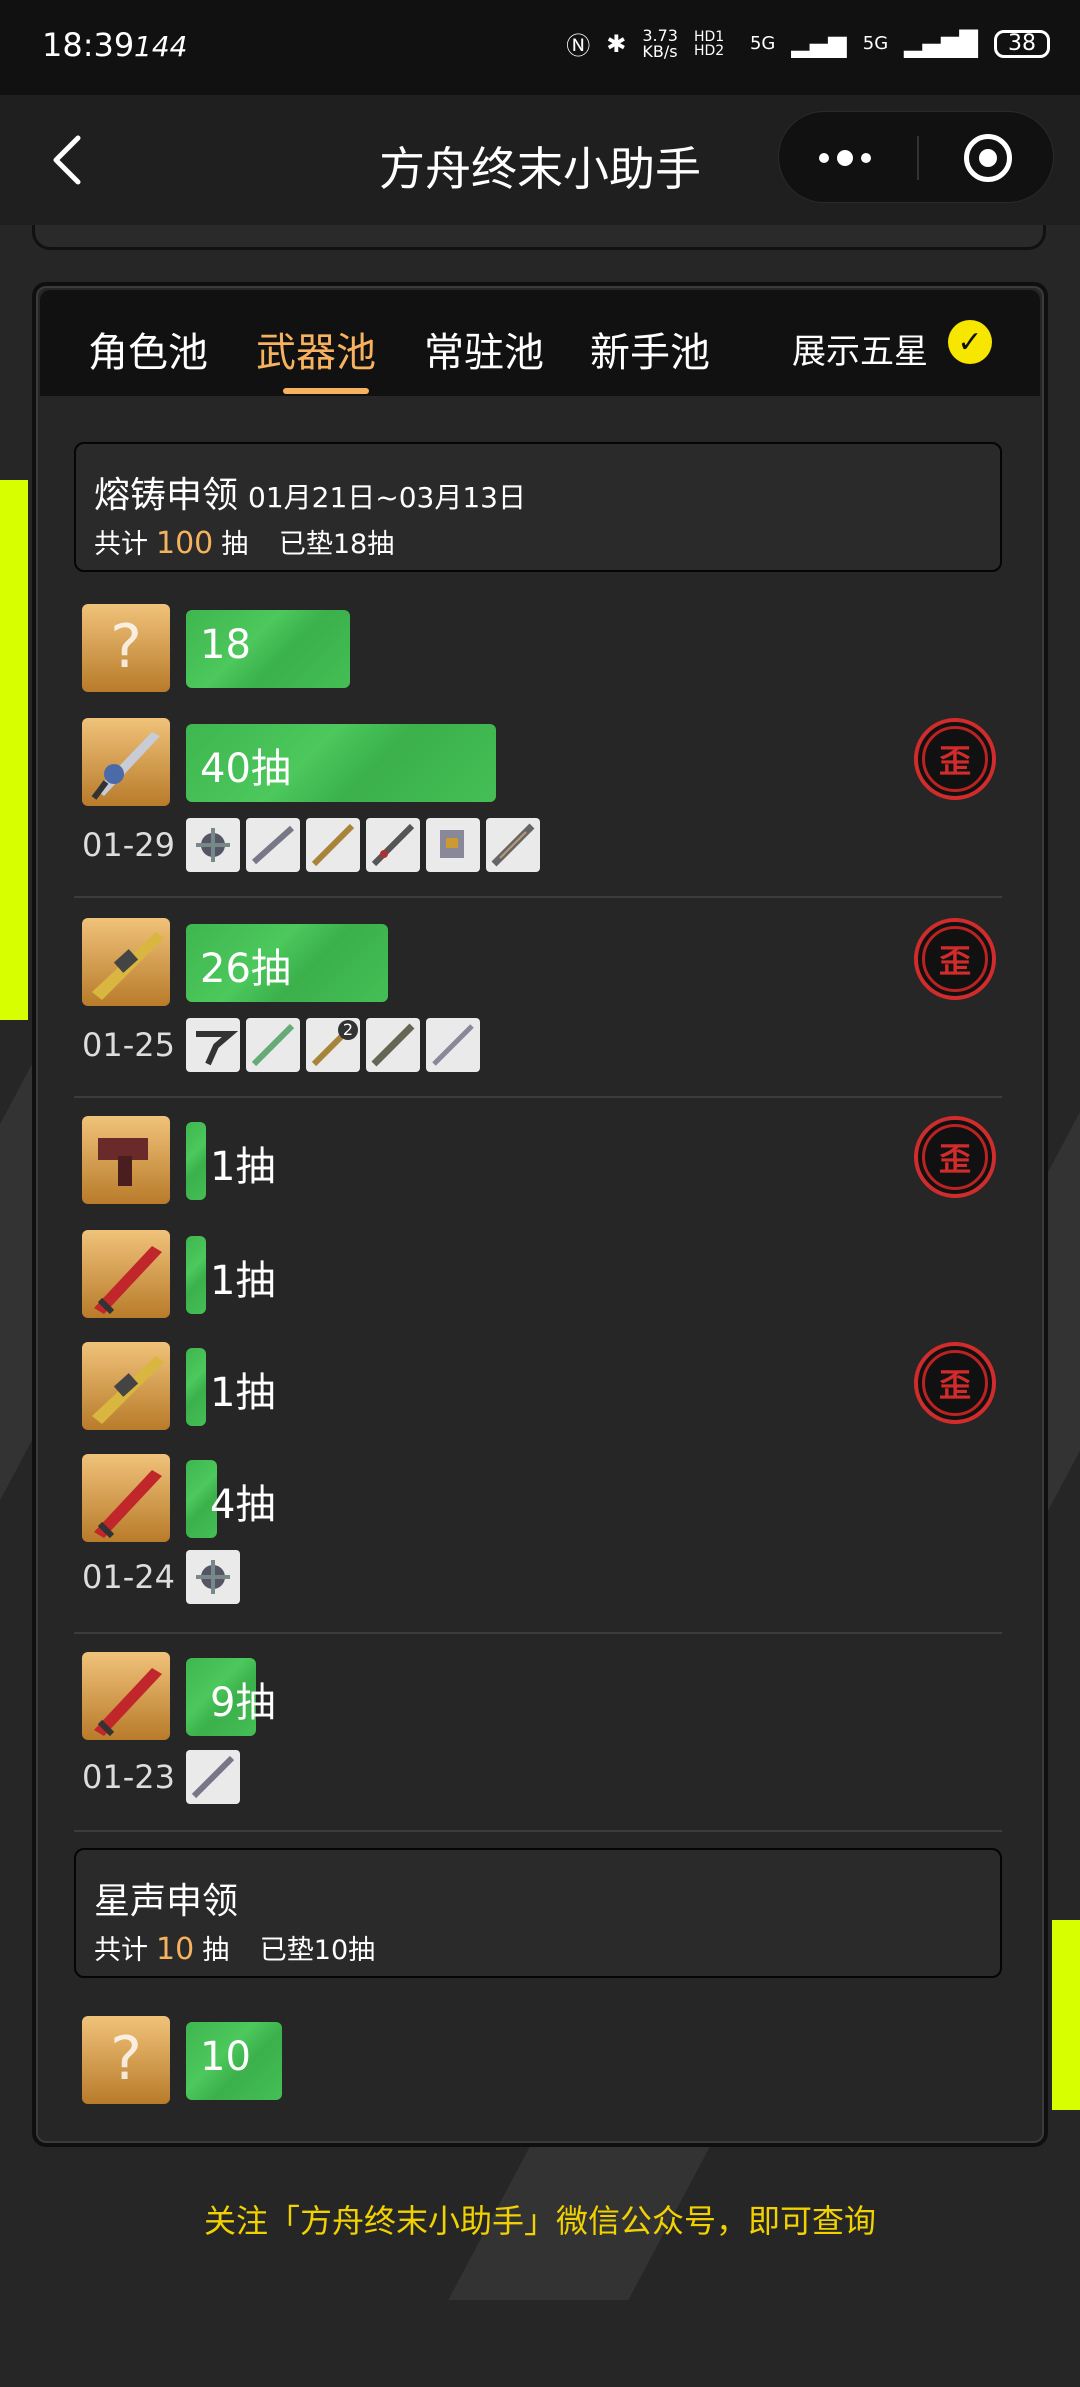 The image size is (1080, 2387). What do you see at coordinates (542, 764) in the screenshot?
I see `pull-record-row: 40抽 歪` at bounding box center [542, 764].